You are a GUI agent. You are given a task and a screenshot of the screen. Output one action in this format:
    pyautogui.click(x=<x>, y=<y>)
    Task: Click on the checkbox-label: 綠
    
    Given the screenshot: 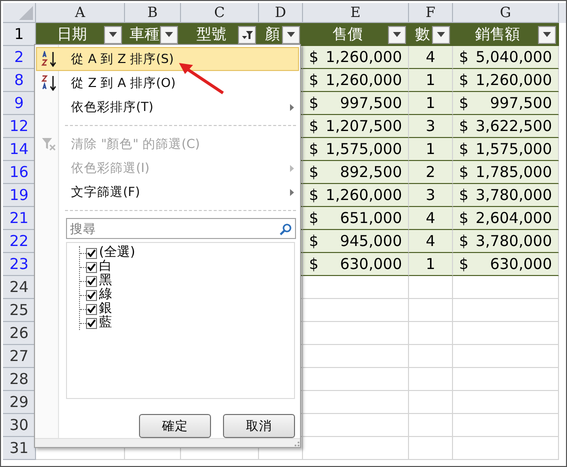 What is the action you would take?
    pyautogui.click(x=105, y=295)
    